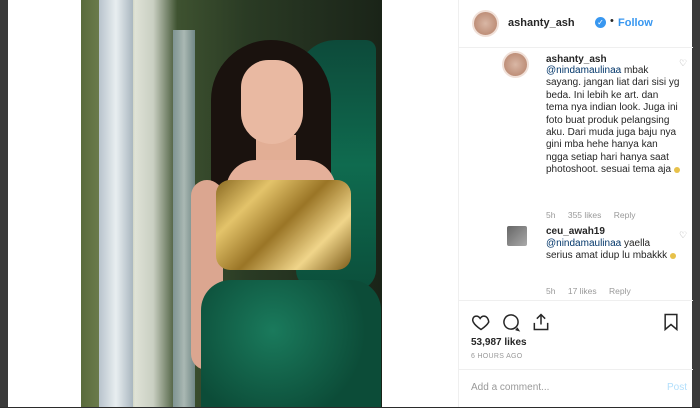  What do you see at coordinates (683, 235) in the screenshot?
I see `heart-icon: ♡` at bounding box center [683, 235].